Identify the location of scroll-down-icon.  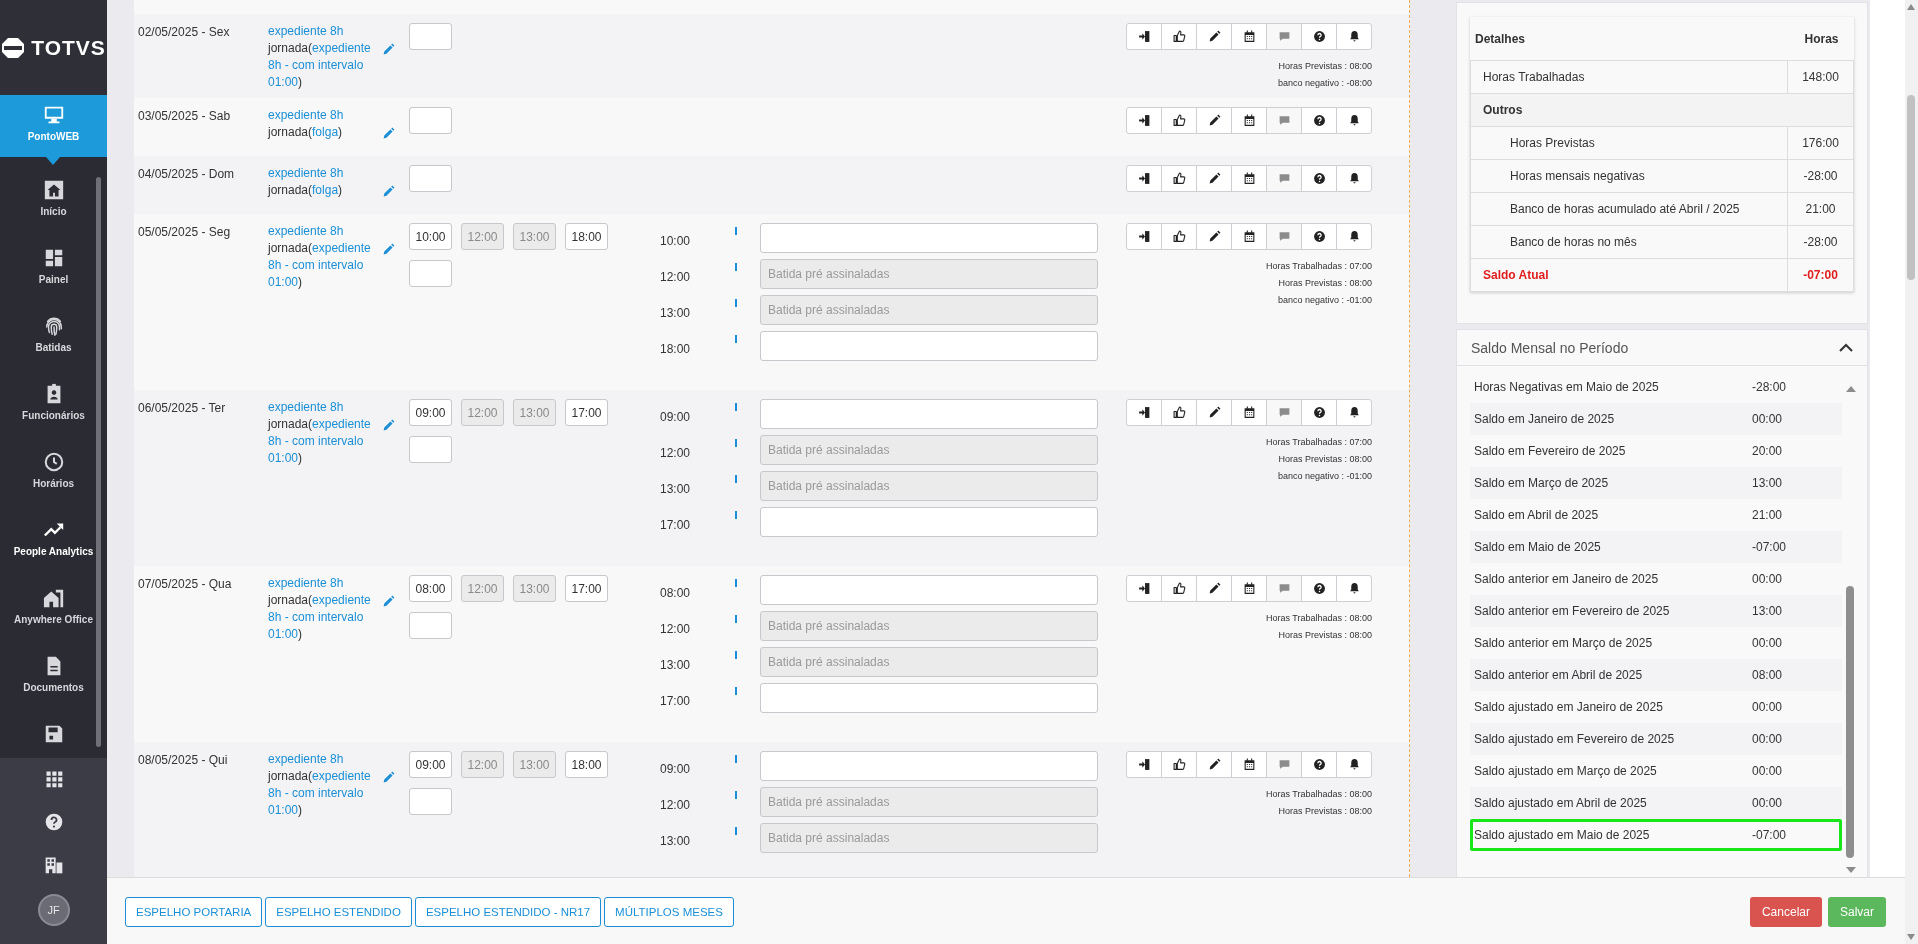
(1911, 937).